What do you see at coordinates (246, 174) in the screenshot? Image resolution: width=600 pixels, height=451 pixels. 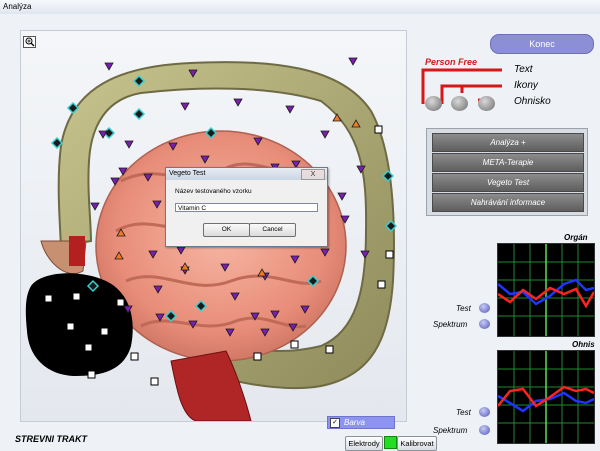 I see `dialog-titlebar: Vegeto Test X` at bounding box center [246, 174].